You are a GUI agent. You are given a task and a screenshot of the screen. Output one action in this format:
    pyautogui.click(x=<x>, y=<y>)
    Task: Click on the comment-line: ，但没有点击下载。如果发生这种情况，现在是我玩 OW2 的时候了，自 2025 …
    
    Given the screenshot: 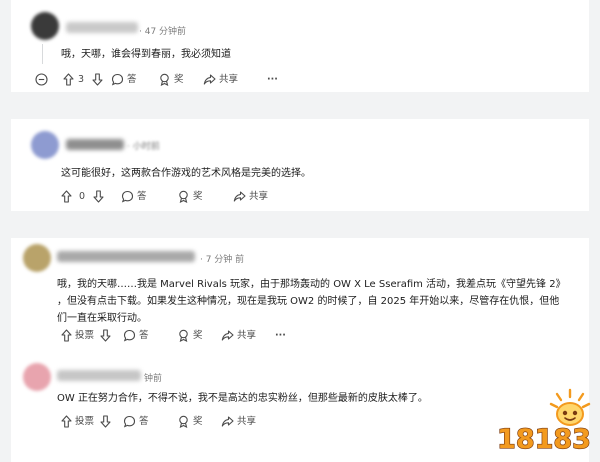 What is the action you would take?
    pyautogui.click(x=308, y=301)
    